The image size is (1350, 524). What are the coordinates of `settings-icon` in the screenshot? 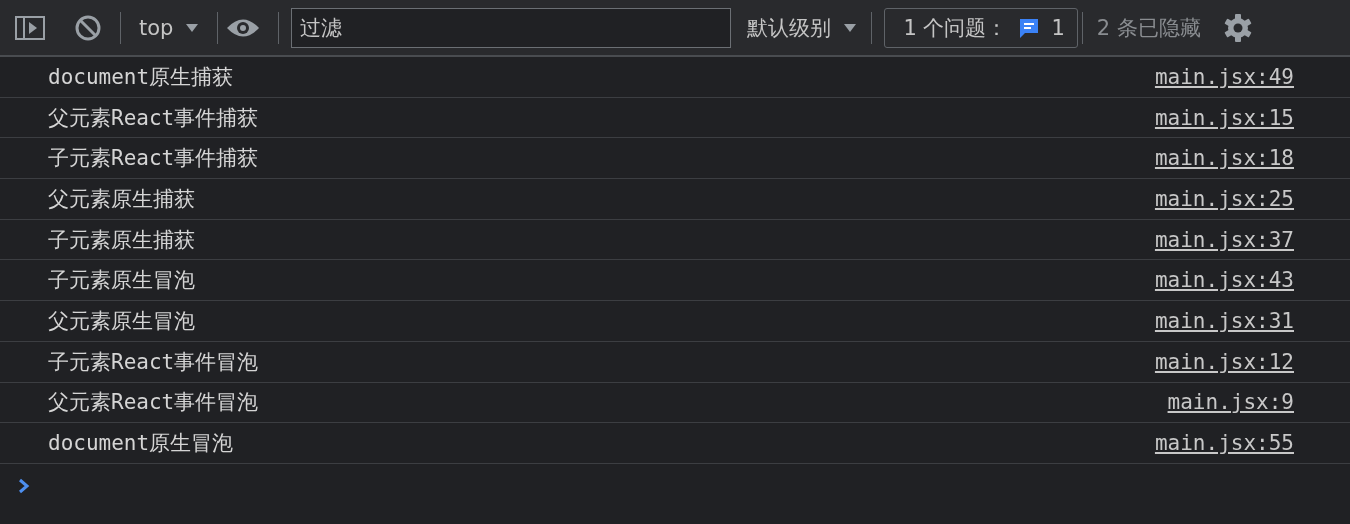 It's located at (1237, 27).